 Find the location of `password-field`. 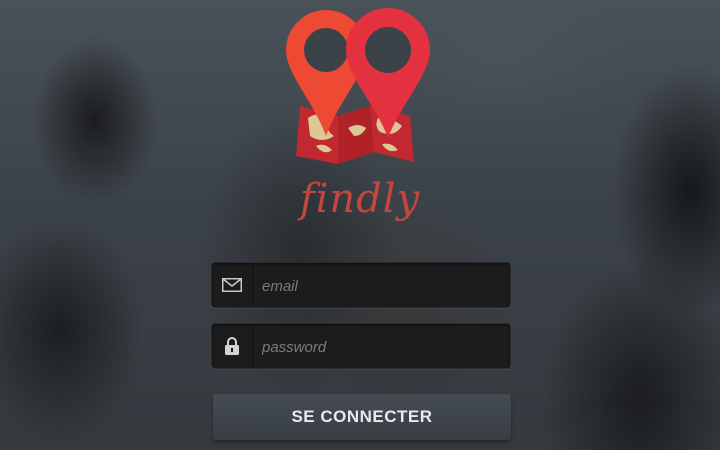

password-field is located at coordinates (361, 346).